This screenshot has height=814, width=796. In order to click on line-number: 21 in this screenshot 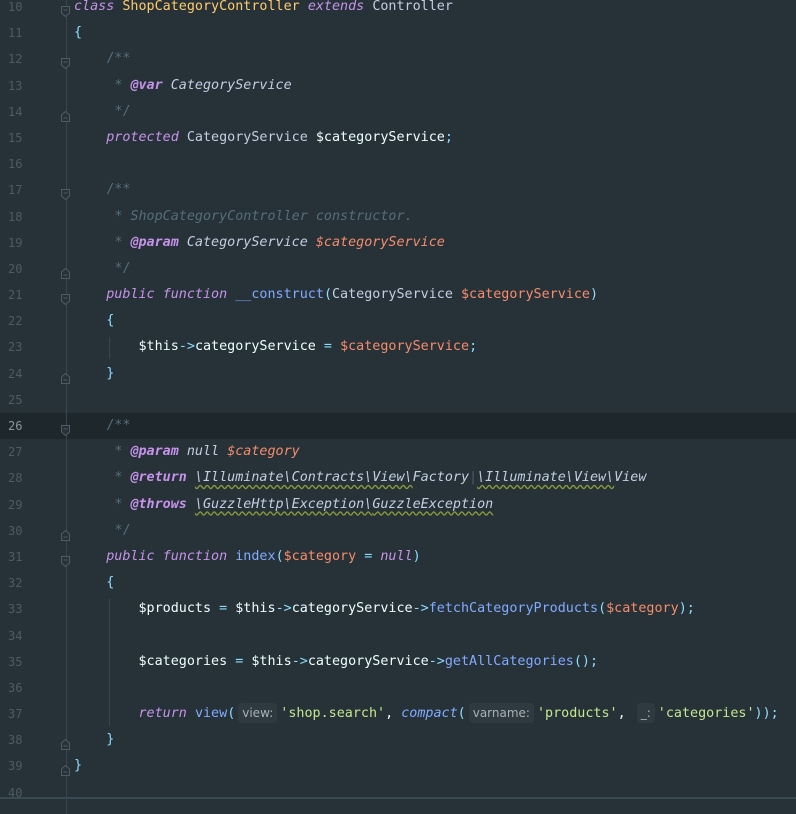, I will do `click(23, 295)`.